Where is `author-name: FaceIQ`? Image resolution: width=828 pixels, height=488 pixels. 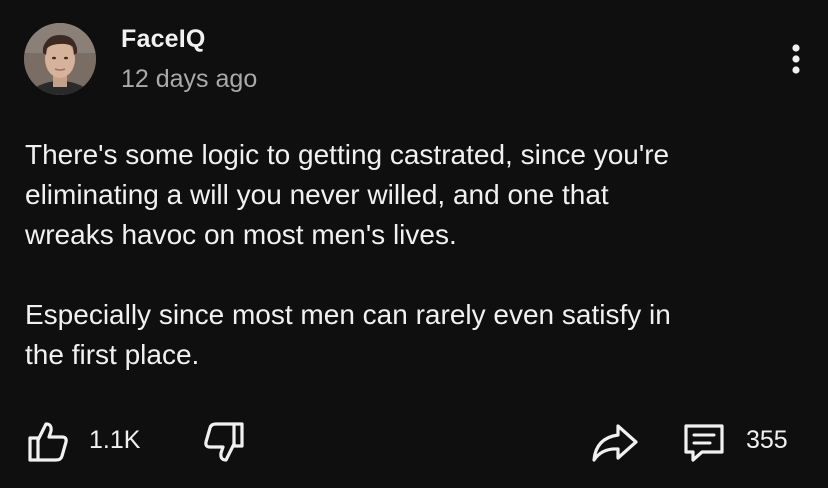
author-name: FaceIQ is located at coordinates (163, 39).